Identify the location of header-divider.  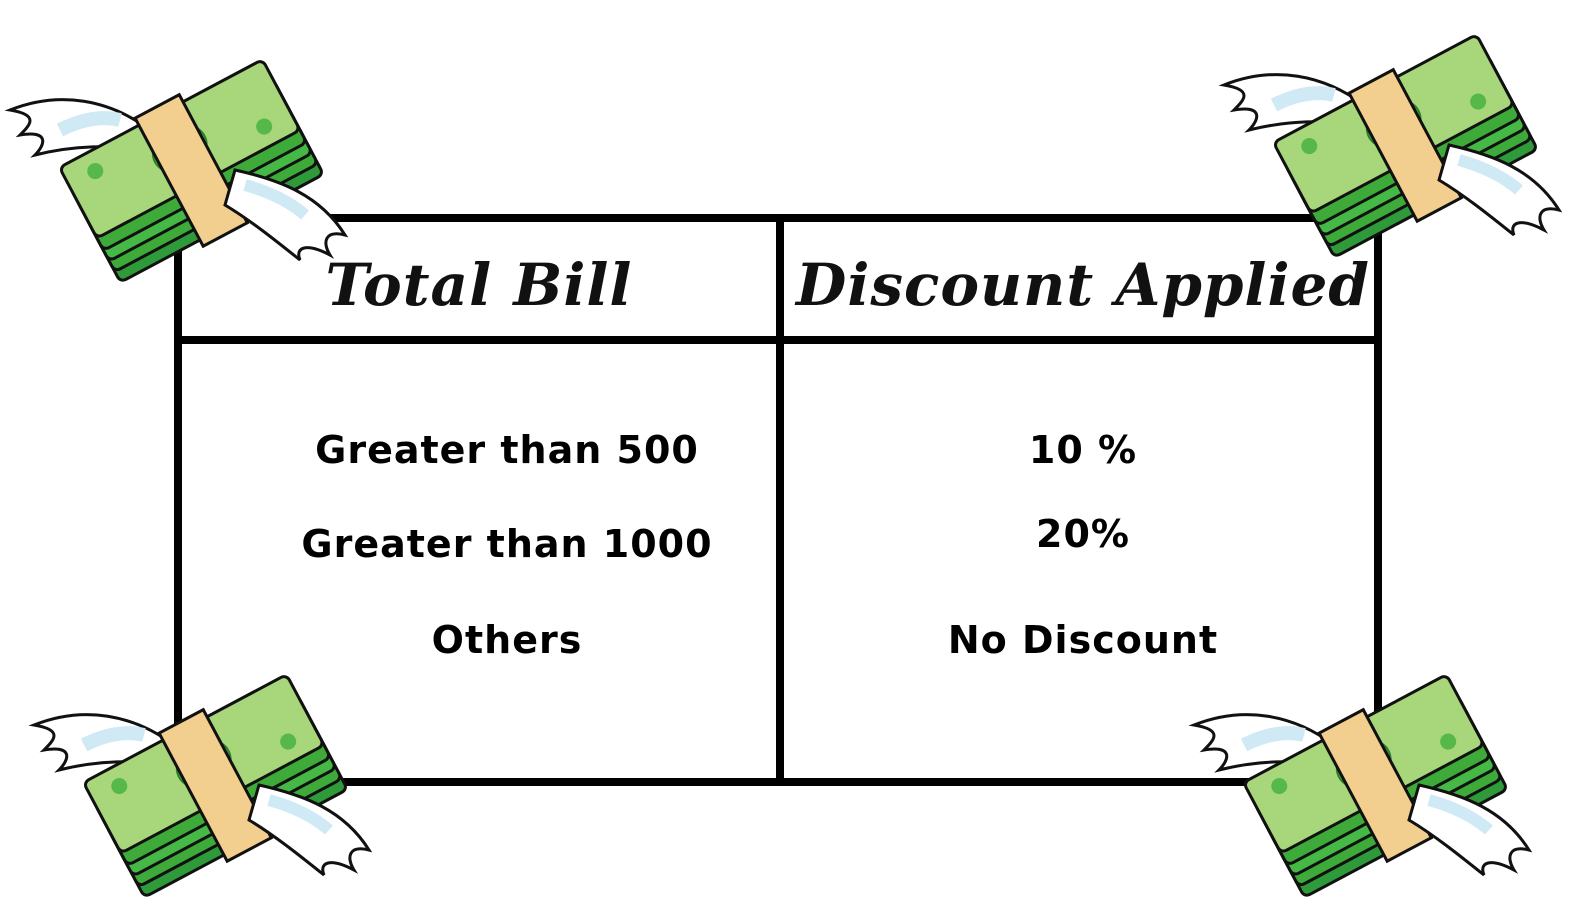
(778, 340).